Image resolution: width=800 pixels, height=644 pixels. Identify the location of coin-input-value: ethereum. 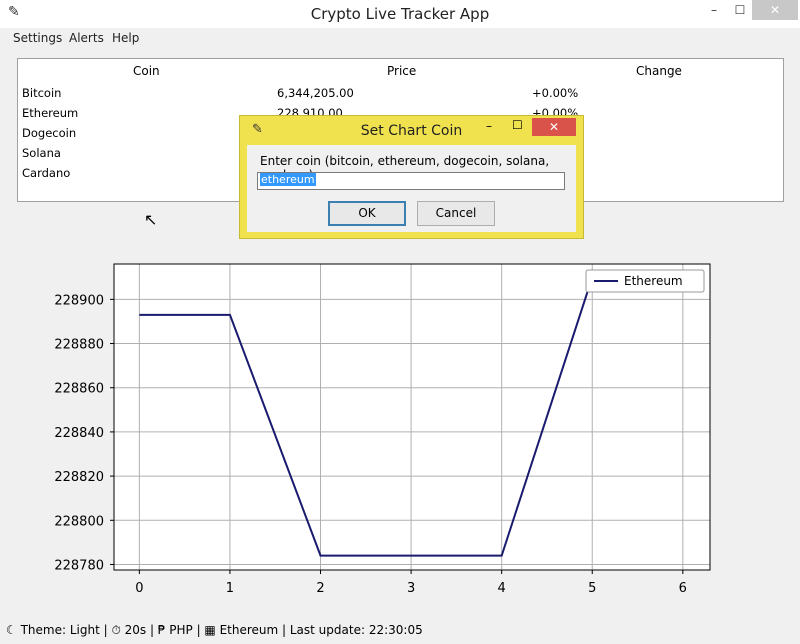
(288, 179).